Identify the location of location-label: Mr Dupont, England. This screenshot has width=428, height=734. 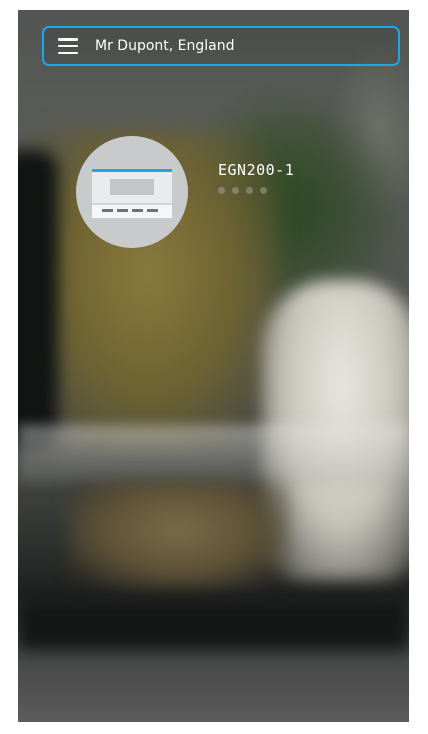
(165, 46).